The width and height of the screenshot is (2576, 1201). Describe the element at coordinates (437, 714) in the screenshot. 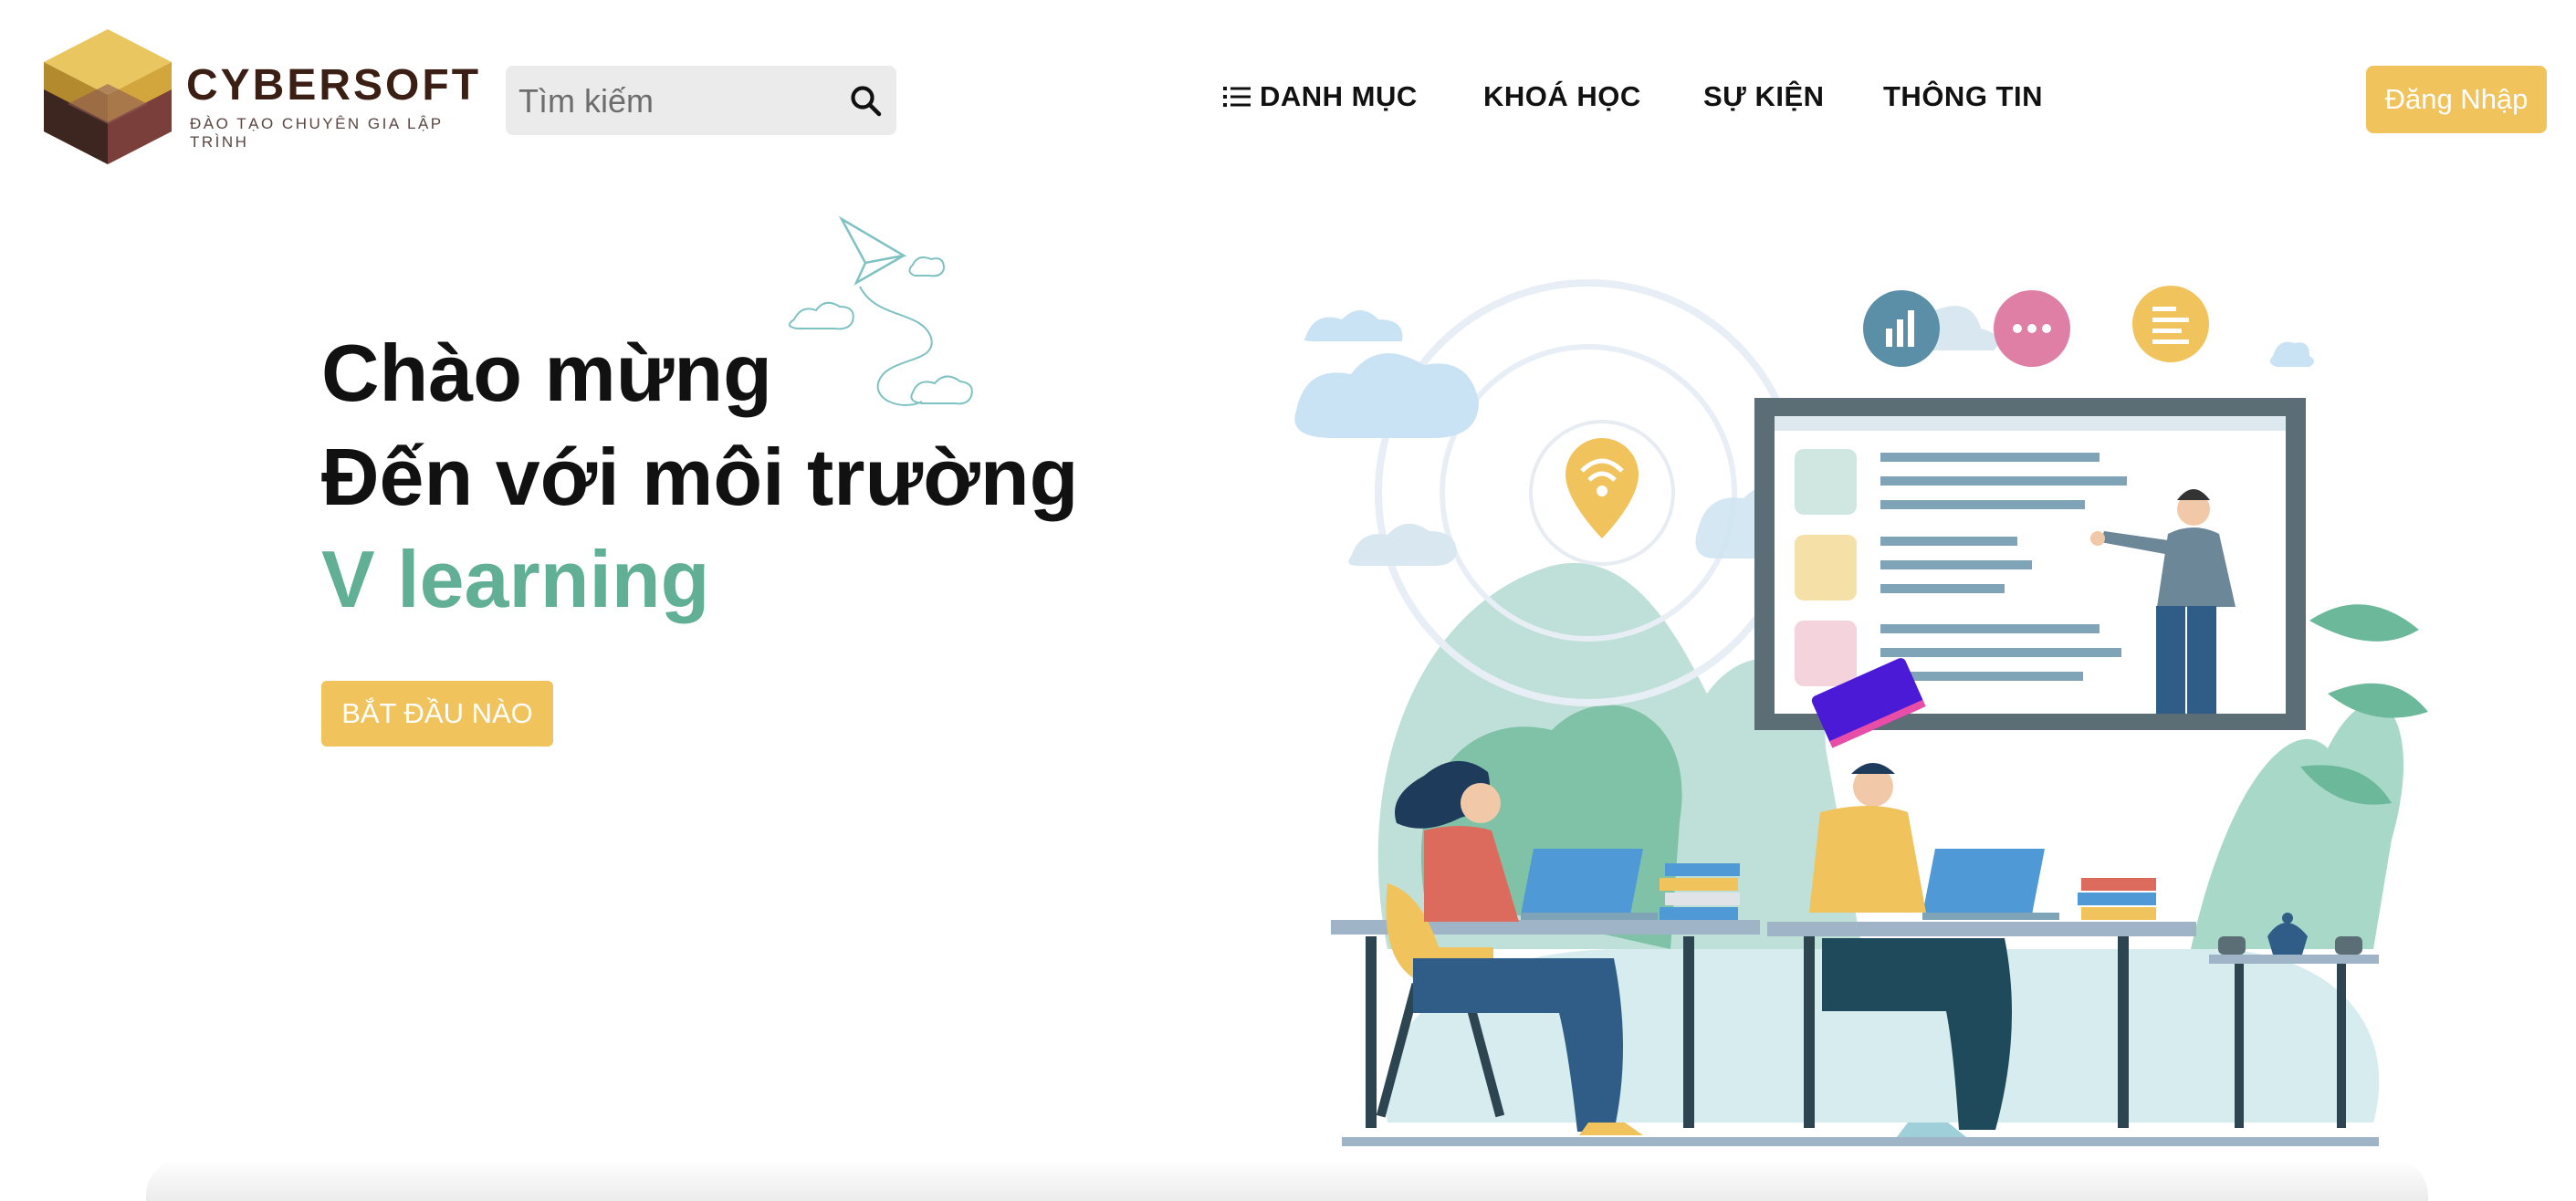

I see `start-button: BẮT ĐẦU NÀO` at that location.